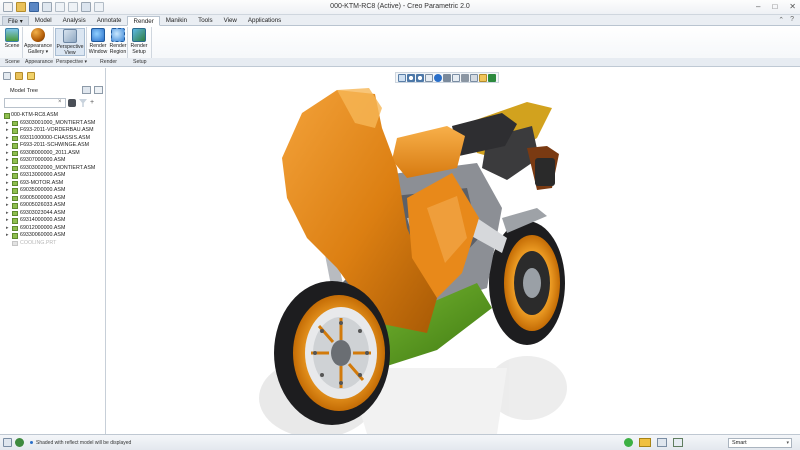 The width and height of the screenshot is (800, 450). I want to click on group-setup-label: Setup, so click(140, 62).